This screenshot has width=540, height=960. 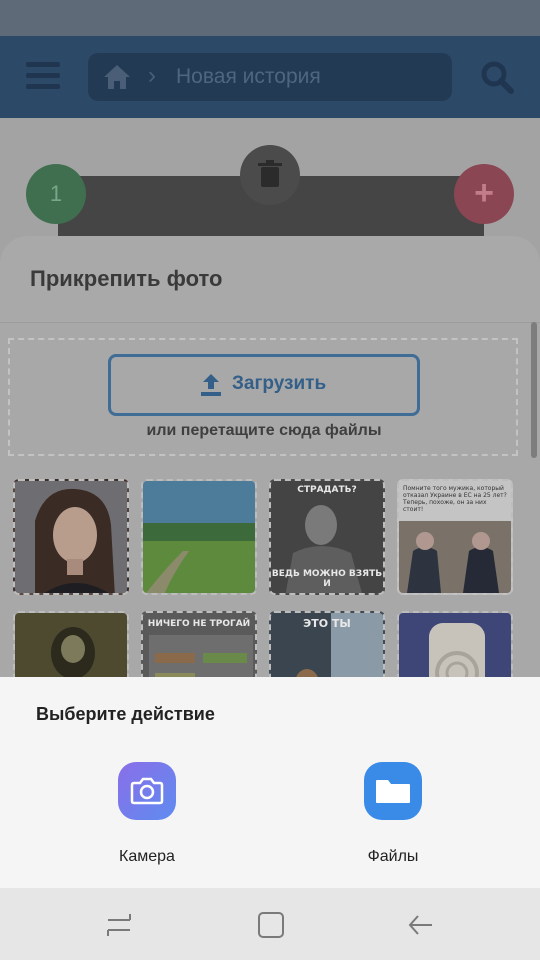 I want to click on home-icon, so click(x=117, y=77).